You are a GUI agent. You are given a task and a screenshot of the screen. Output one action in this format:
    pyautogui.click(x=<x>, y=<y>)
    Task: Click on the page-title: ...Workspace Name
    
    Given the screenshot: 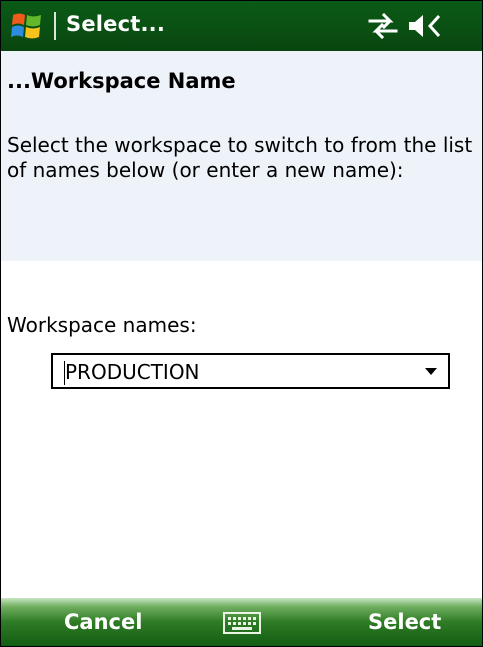 What is the action you would take?
    pyautogui.click(x=121, y=81)
    